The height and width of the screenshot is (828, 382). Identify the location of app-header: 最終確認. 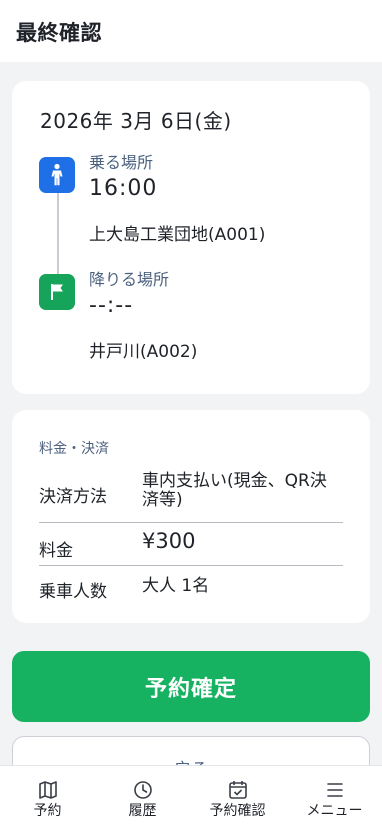
(191, 31).